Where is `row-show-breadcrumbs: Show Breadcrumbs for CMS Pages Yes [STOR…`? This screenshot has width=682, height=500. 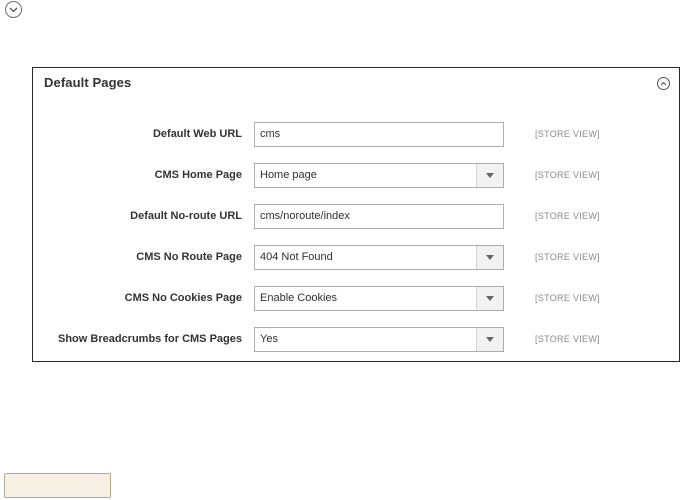
row-show-breadcrumbs: Show Breadcrumbs for CMS Pages Yes [STOR… is located at coordinates (356, 339).